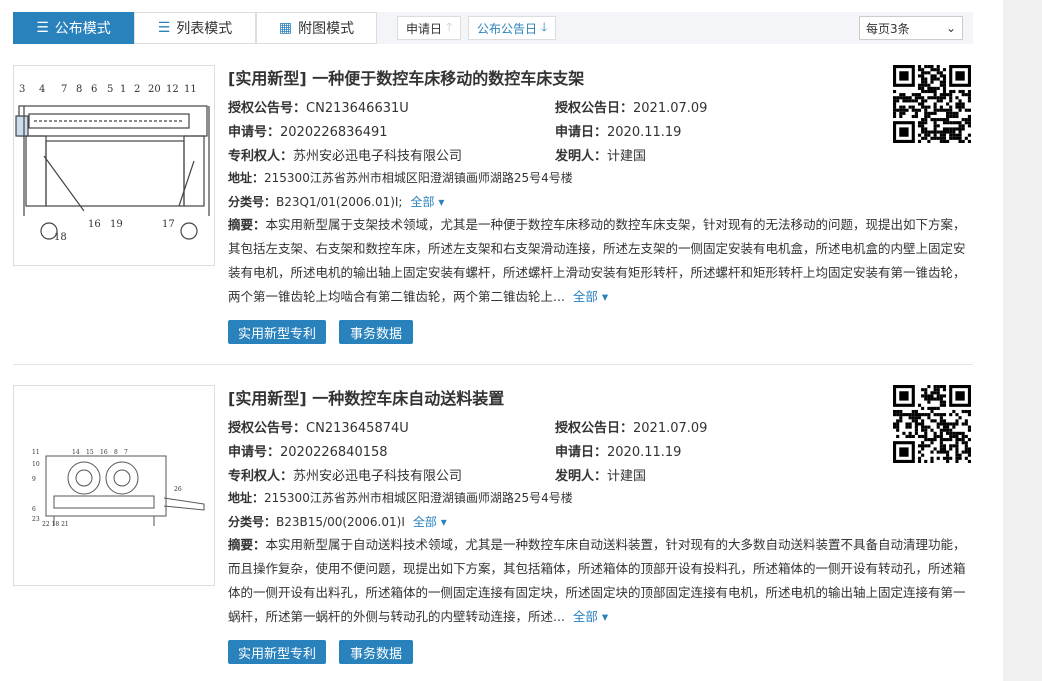  What do you see at coordinates (36, 519) in the screenshot?
I see `svg-text: 23` at bounding box center [36, 519].